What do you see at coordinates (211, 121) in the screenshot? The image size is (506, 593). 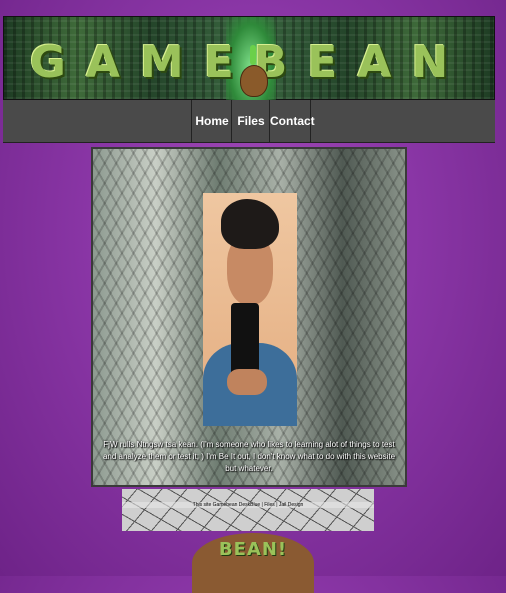 I see `nav-item-home: Home` at bounding box center [211, 121].